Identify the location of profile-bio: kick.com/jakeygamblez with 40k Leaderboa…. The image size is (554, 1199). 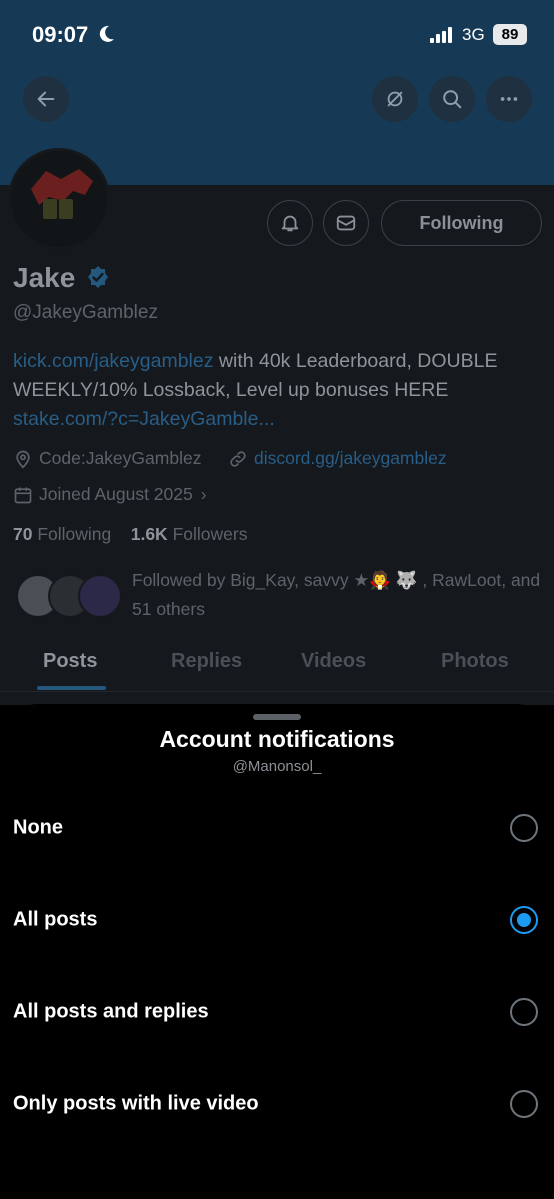
(278, 390).